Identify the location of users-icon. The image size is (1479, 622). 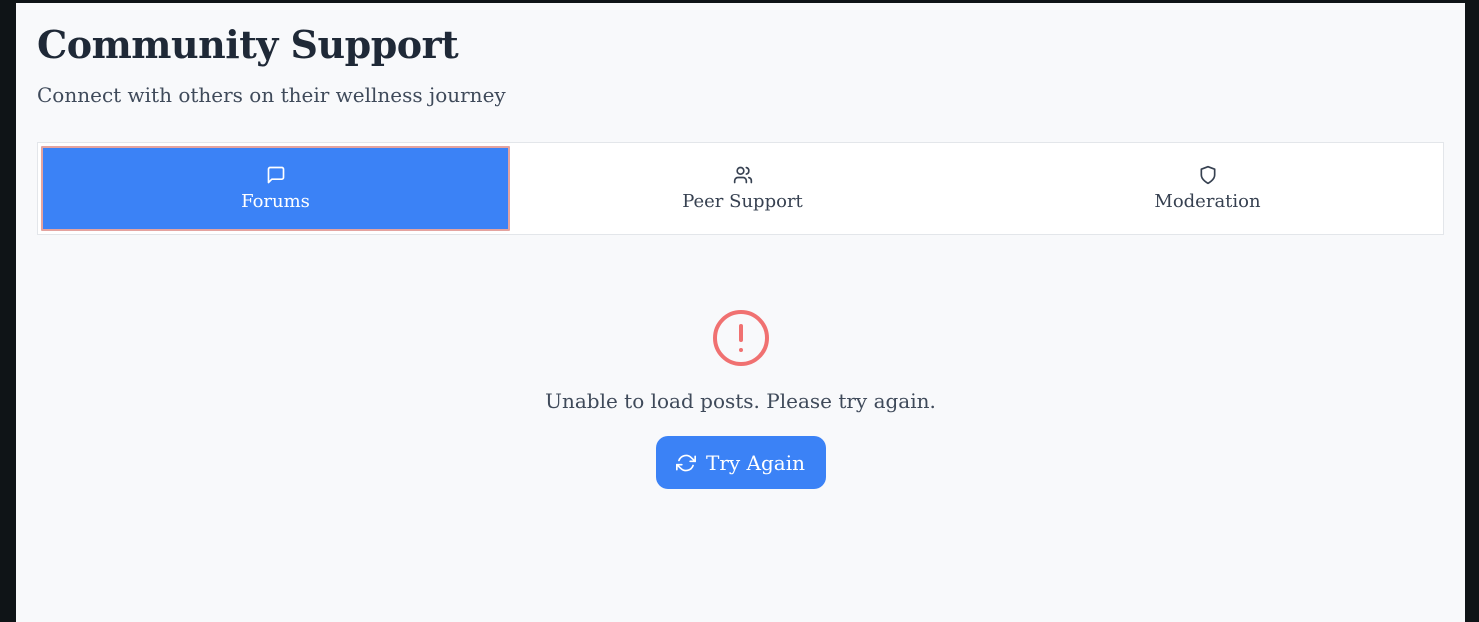
(743, 175).